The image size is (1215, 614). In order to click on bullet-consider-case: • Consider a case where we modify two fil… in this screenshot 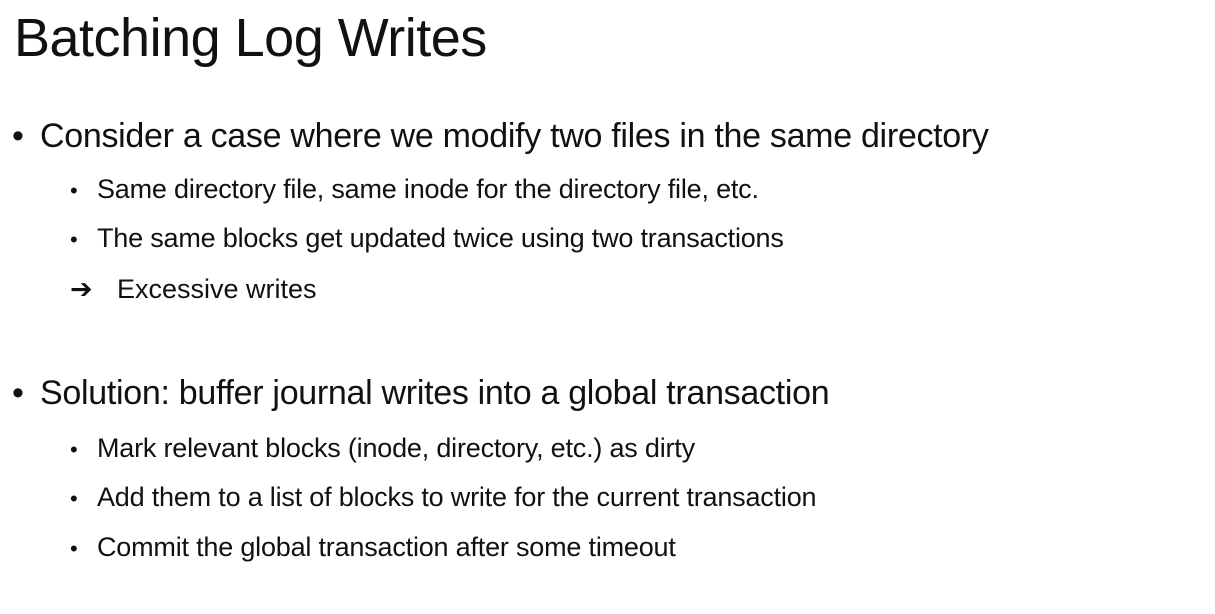, I will do `click(500, 136)`.